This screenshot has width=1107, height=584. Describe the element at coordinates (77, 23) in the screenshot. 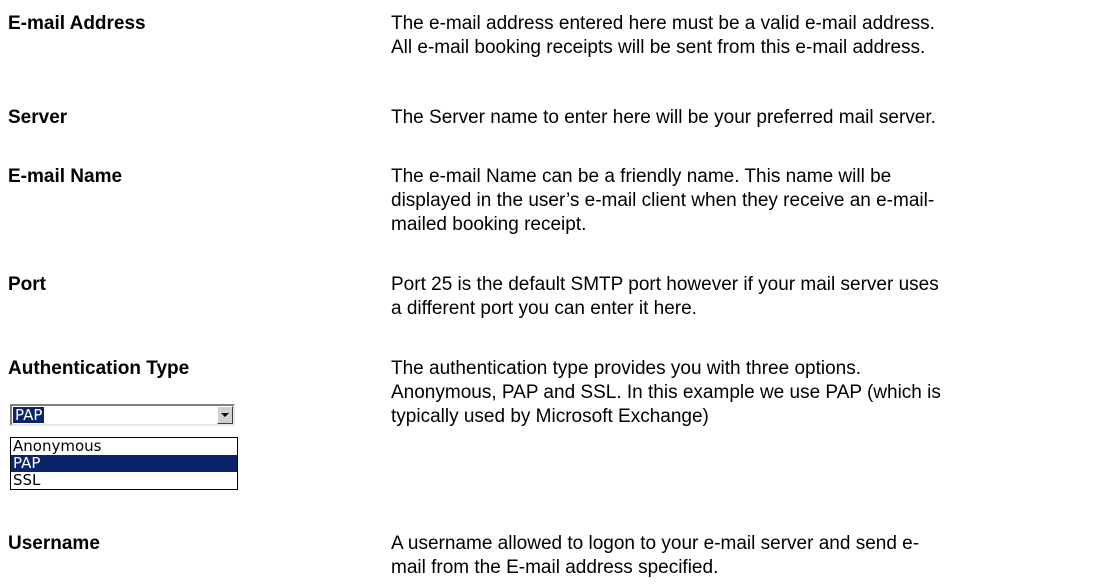

I see `term-email-address: E-mail Address` at that location.